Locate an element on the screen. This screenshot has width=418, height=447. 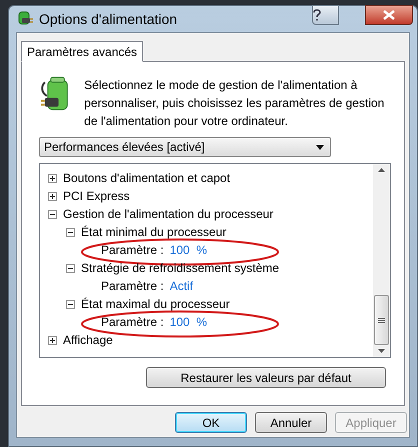
tree-item: État minimal du processeur is located at coordinates (153, 232).